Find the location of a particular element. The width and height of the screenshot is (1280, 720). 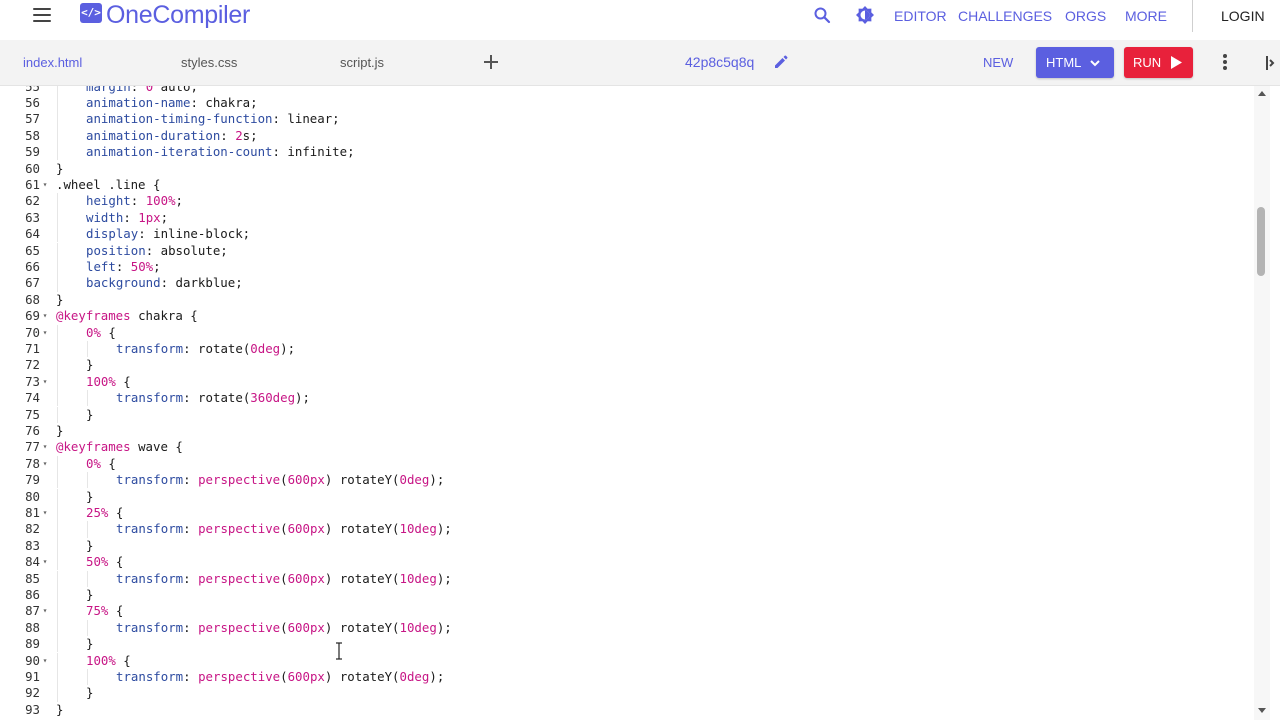

code-line: 87 ▾ 75% { is located at coordinates (627, 611).